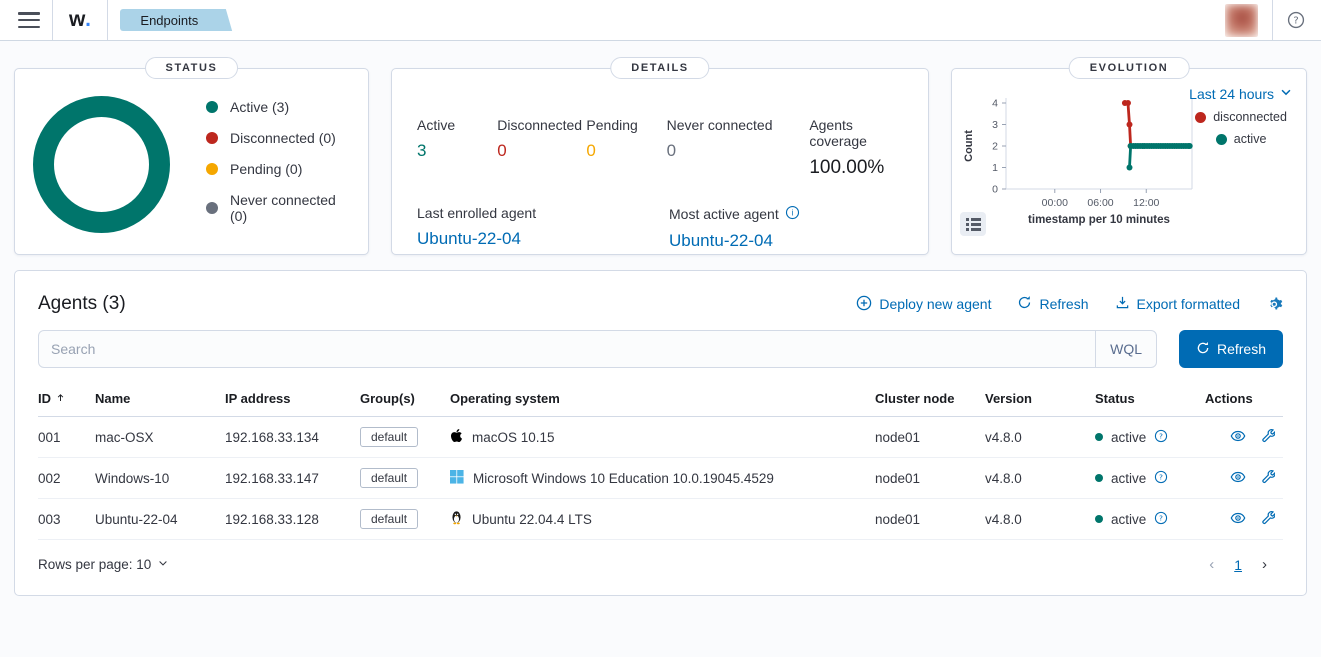 The width and height of the screenshot is (1321, 657). What do you see at coordinates (212, 169) in the screenshot?
I see `pending-dot` at bounding box center [212, 169].